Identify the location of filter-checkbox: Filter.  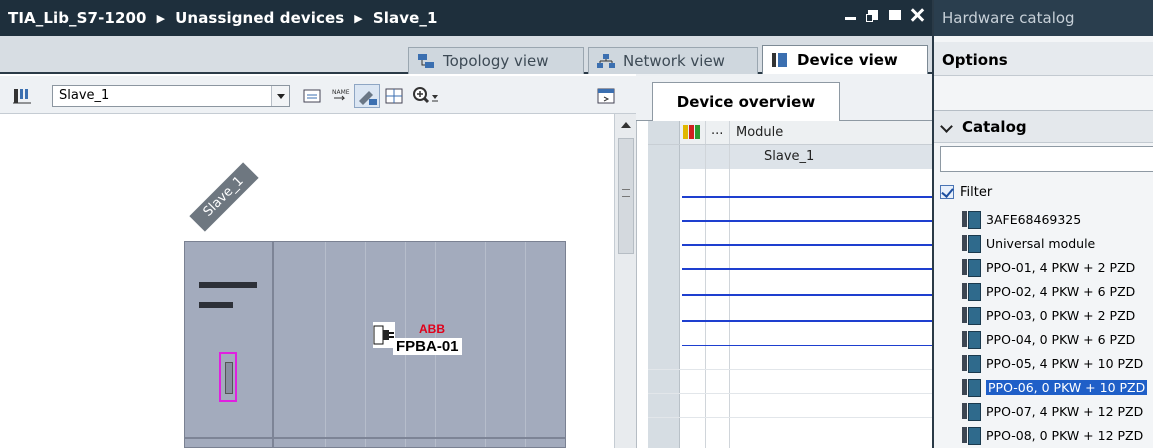
(966, 192).